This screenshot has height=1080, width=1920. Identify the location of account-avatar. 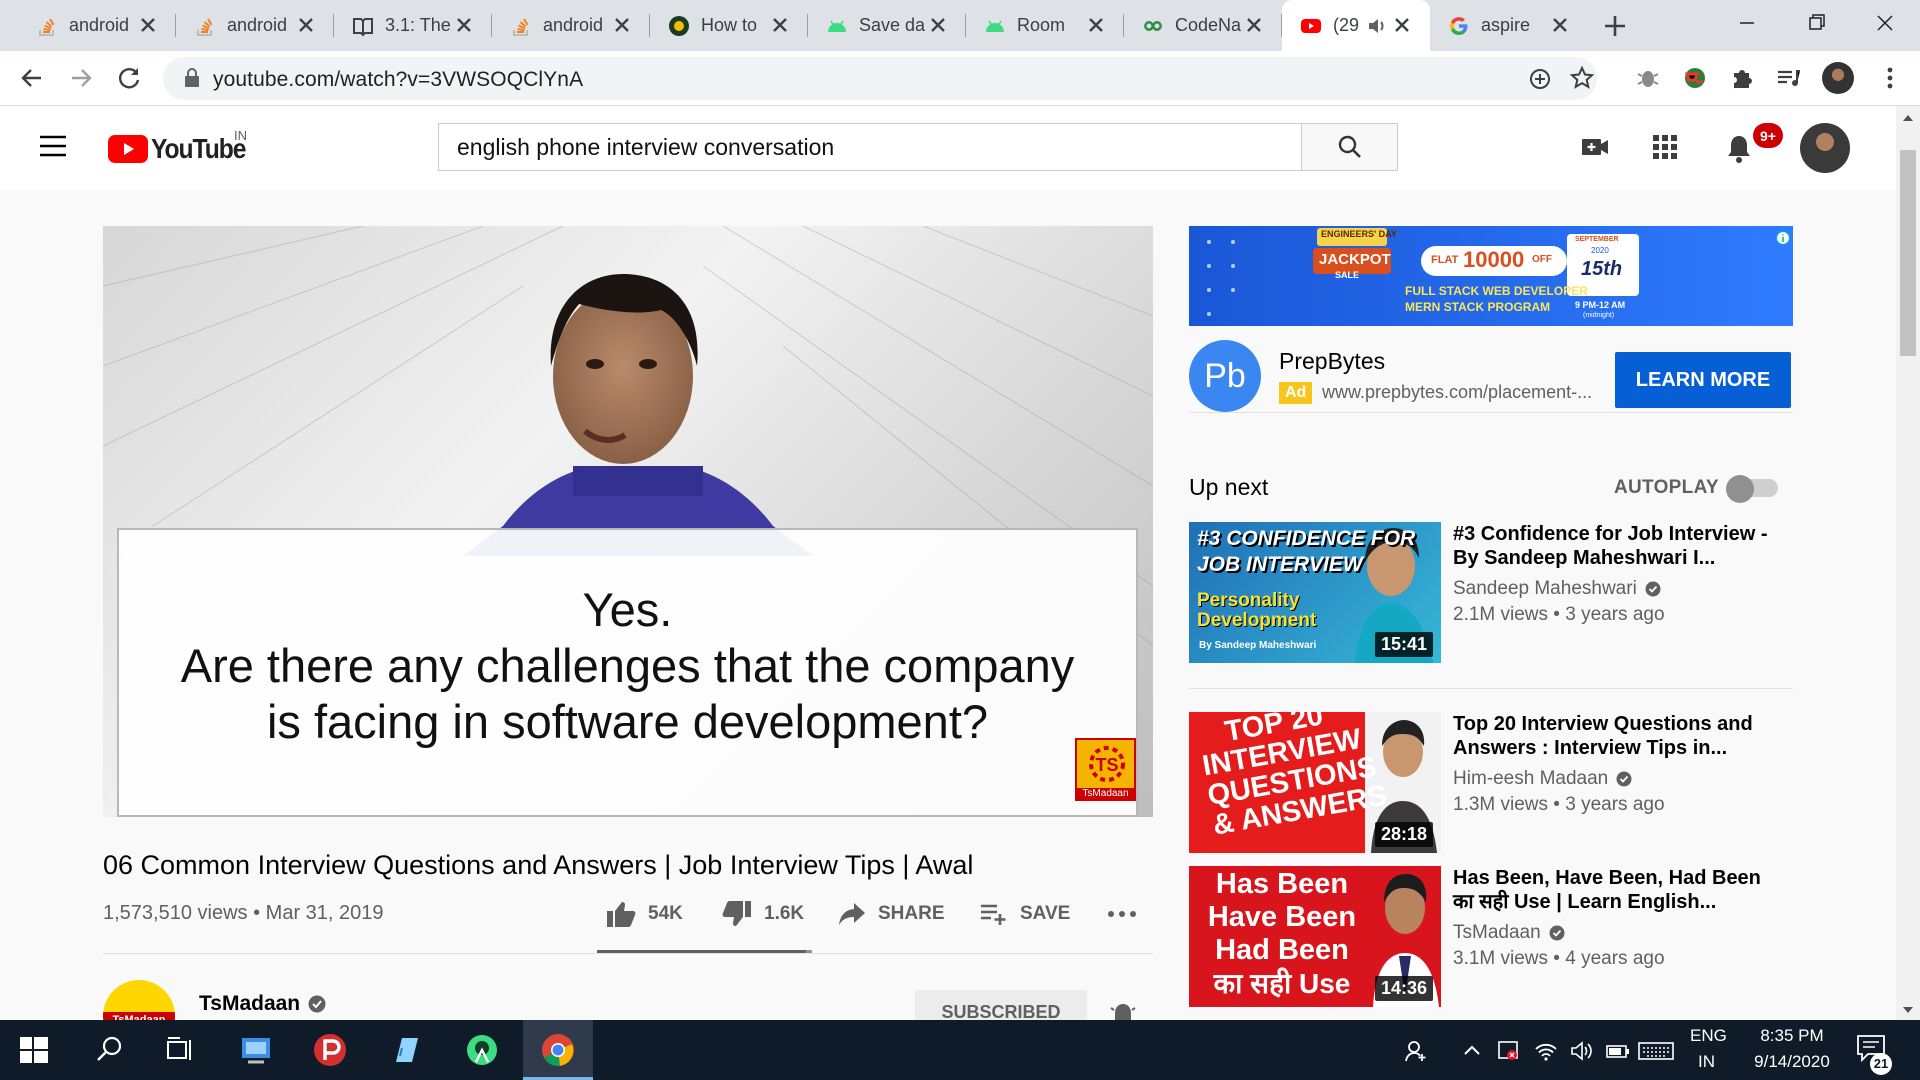
(1825, 148).